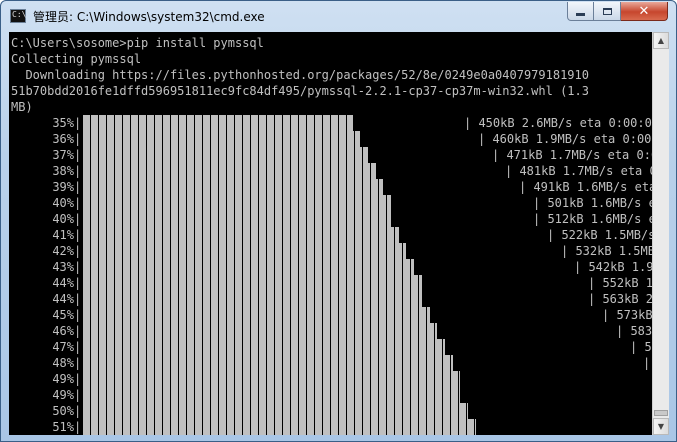 This screenshot has width=677, height=442. Describe the element at coordinates (76, 59) in the screenshot. I see `collecting-line: Collecting pymssql` at that location.